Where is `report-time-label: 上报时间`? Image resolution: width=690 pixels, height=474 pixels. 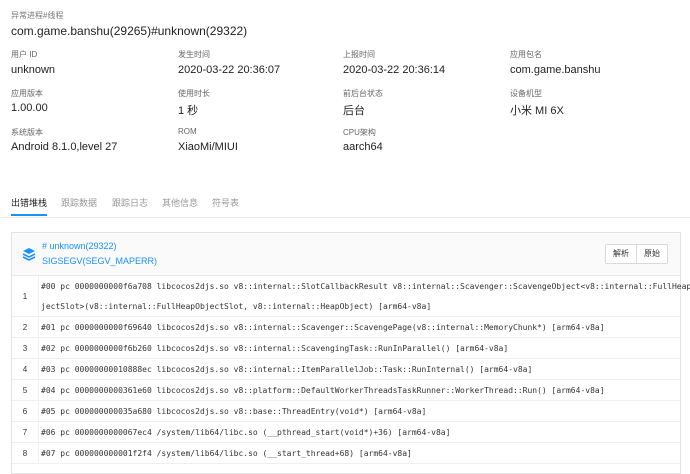
report-time-label: 上报时间 is located at coordinates (359, 54).